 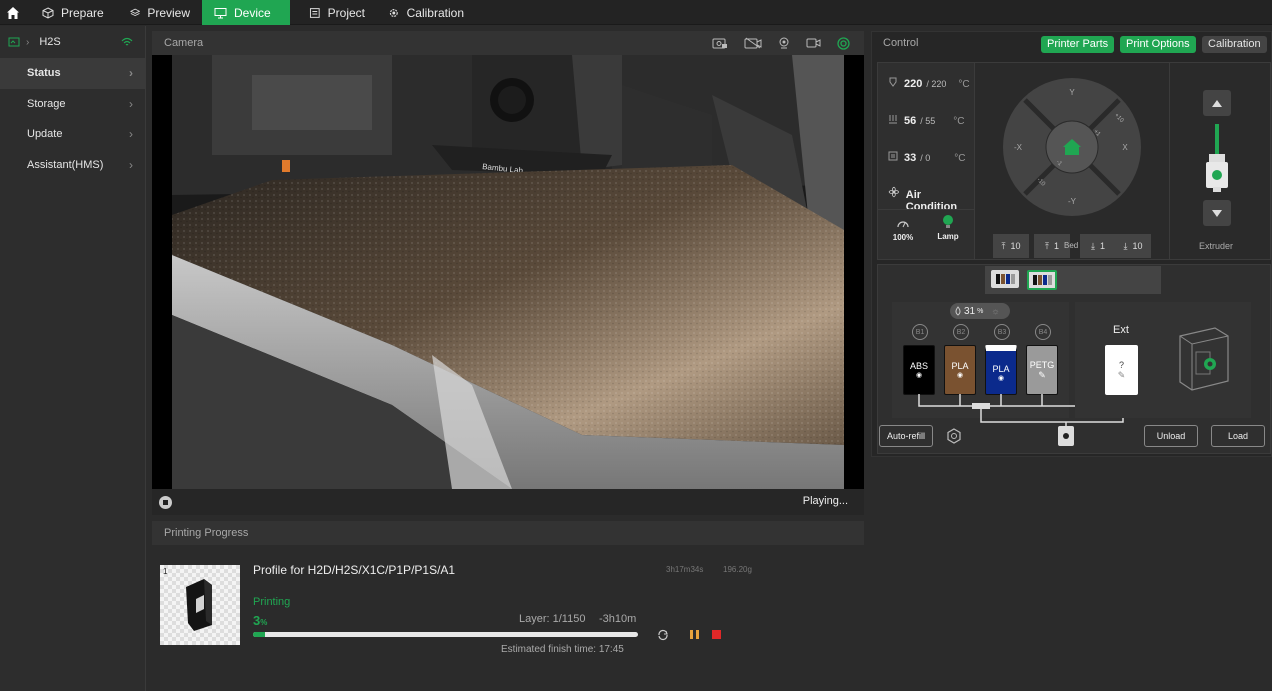 What do you see at coordinates (618, 619) in the screenshot?
I see `time-remaining: -3h10m` at bounding box center [618, 619].